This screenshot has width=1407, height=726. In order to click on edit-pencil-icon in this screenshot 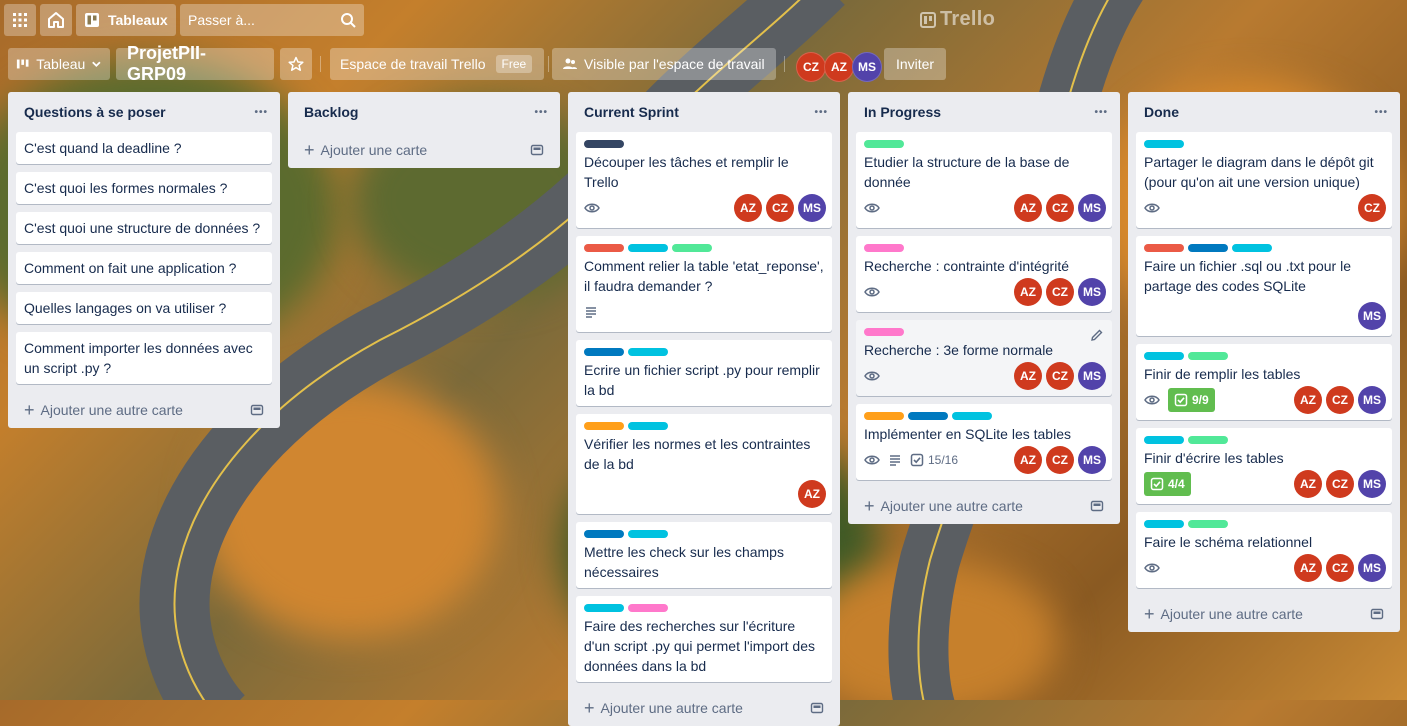, I will do `click(1097, 335)`.